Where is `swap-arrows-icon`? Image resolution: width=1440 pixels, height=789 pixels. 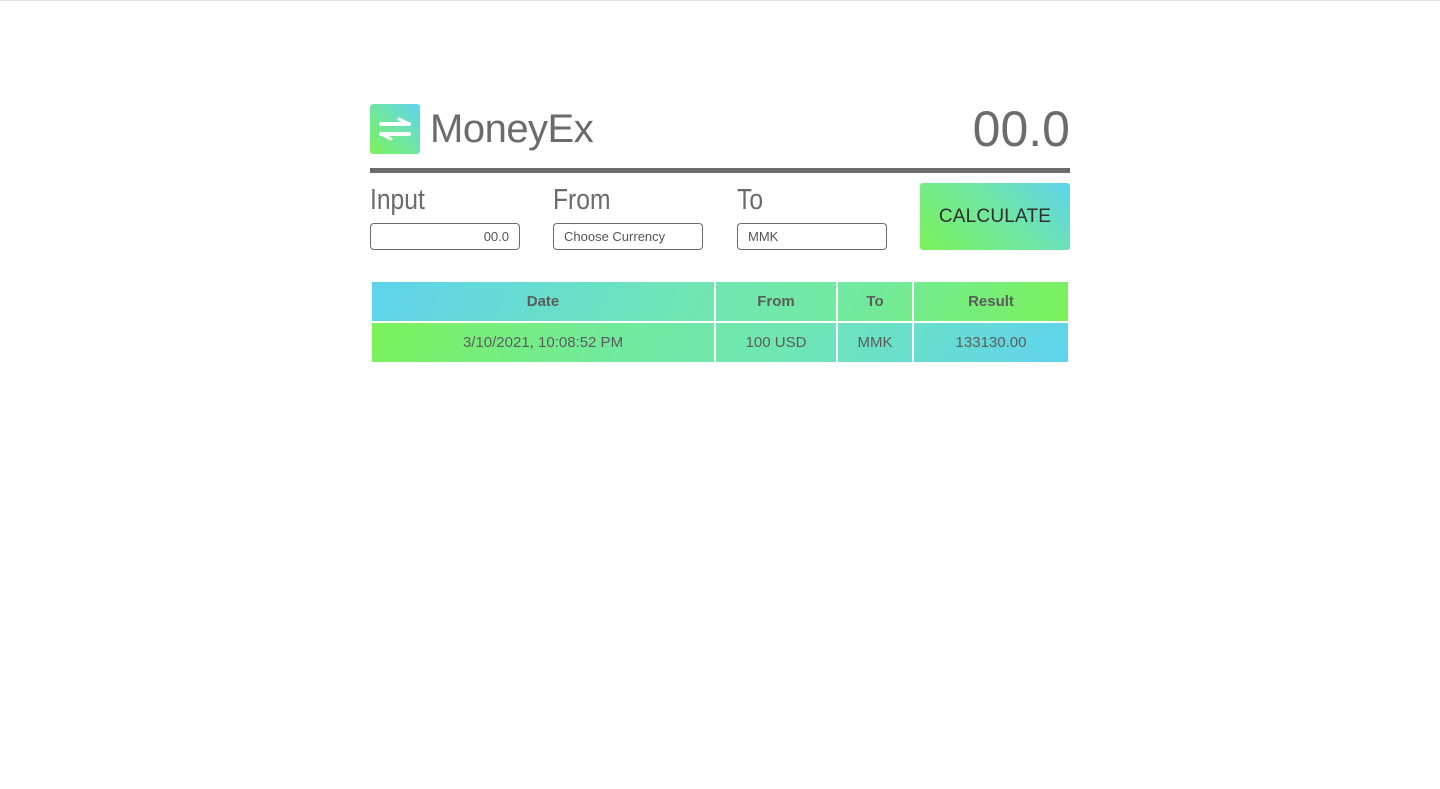
swap-arrows-icon is located at coordinates (395, 129).